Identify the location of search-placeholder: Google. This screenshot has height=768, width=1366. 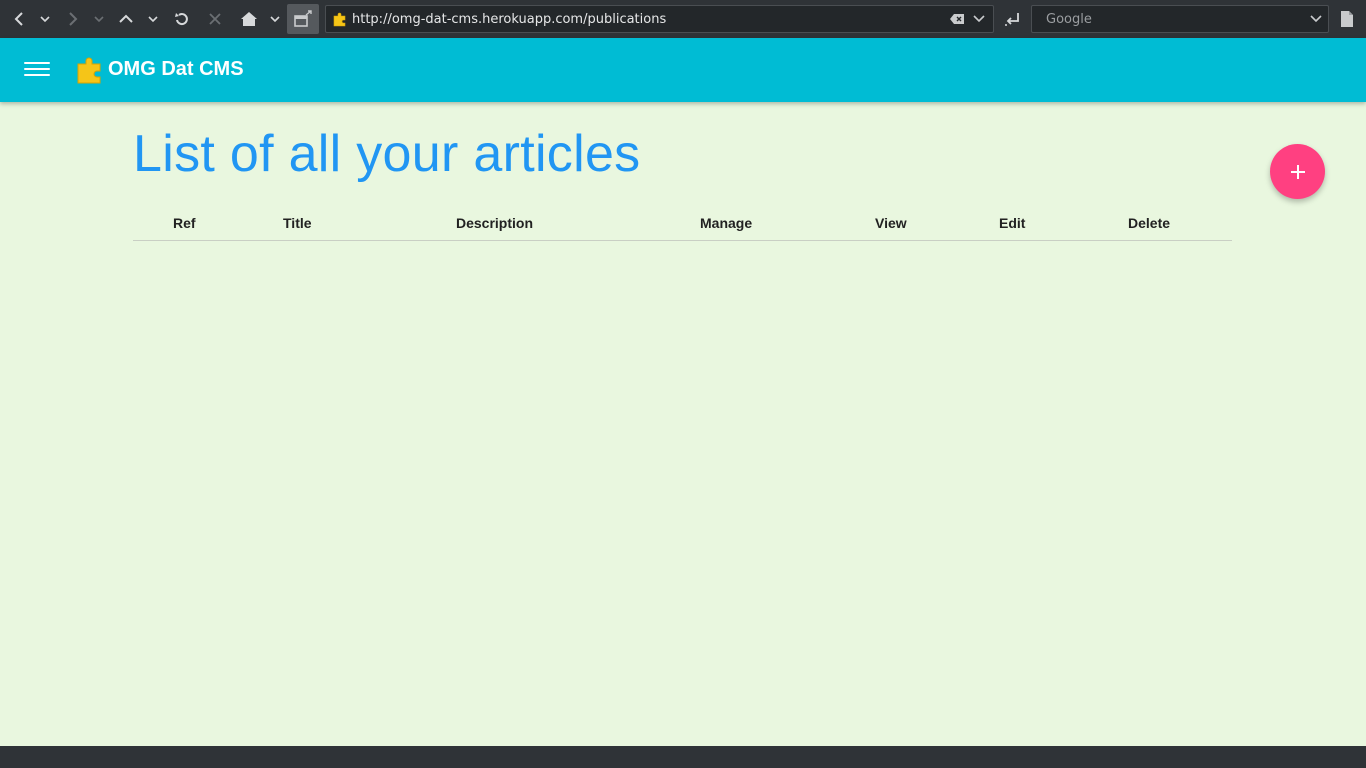
(1069, 19).